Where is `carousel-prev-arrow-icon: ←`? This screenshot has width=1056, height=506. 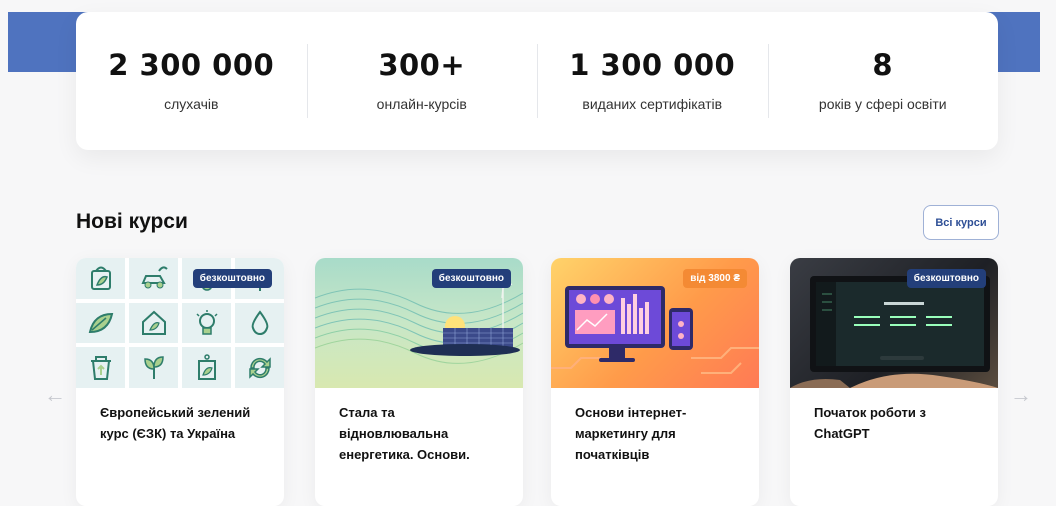
carousel-prev-arrow-icon: ← is located at coordinates (55, 395).